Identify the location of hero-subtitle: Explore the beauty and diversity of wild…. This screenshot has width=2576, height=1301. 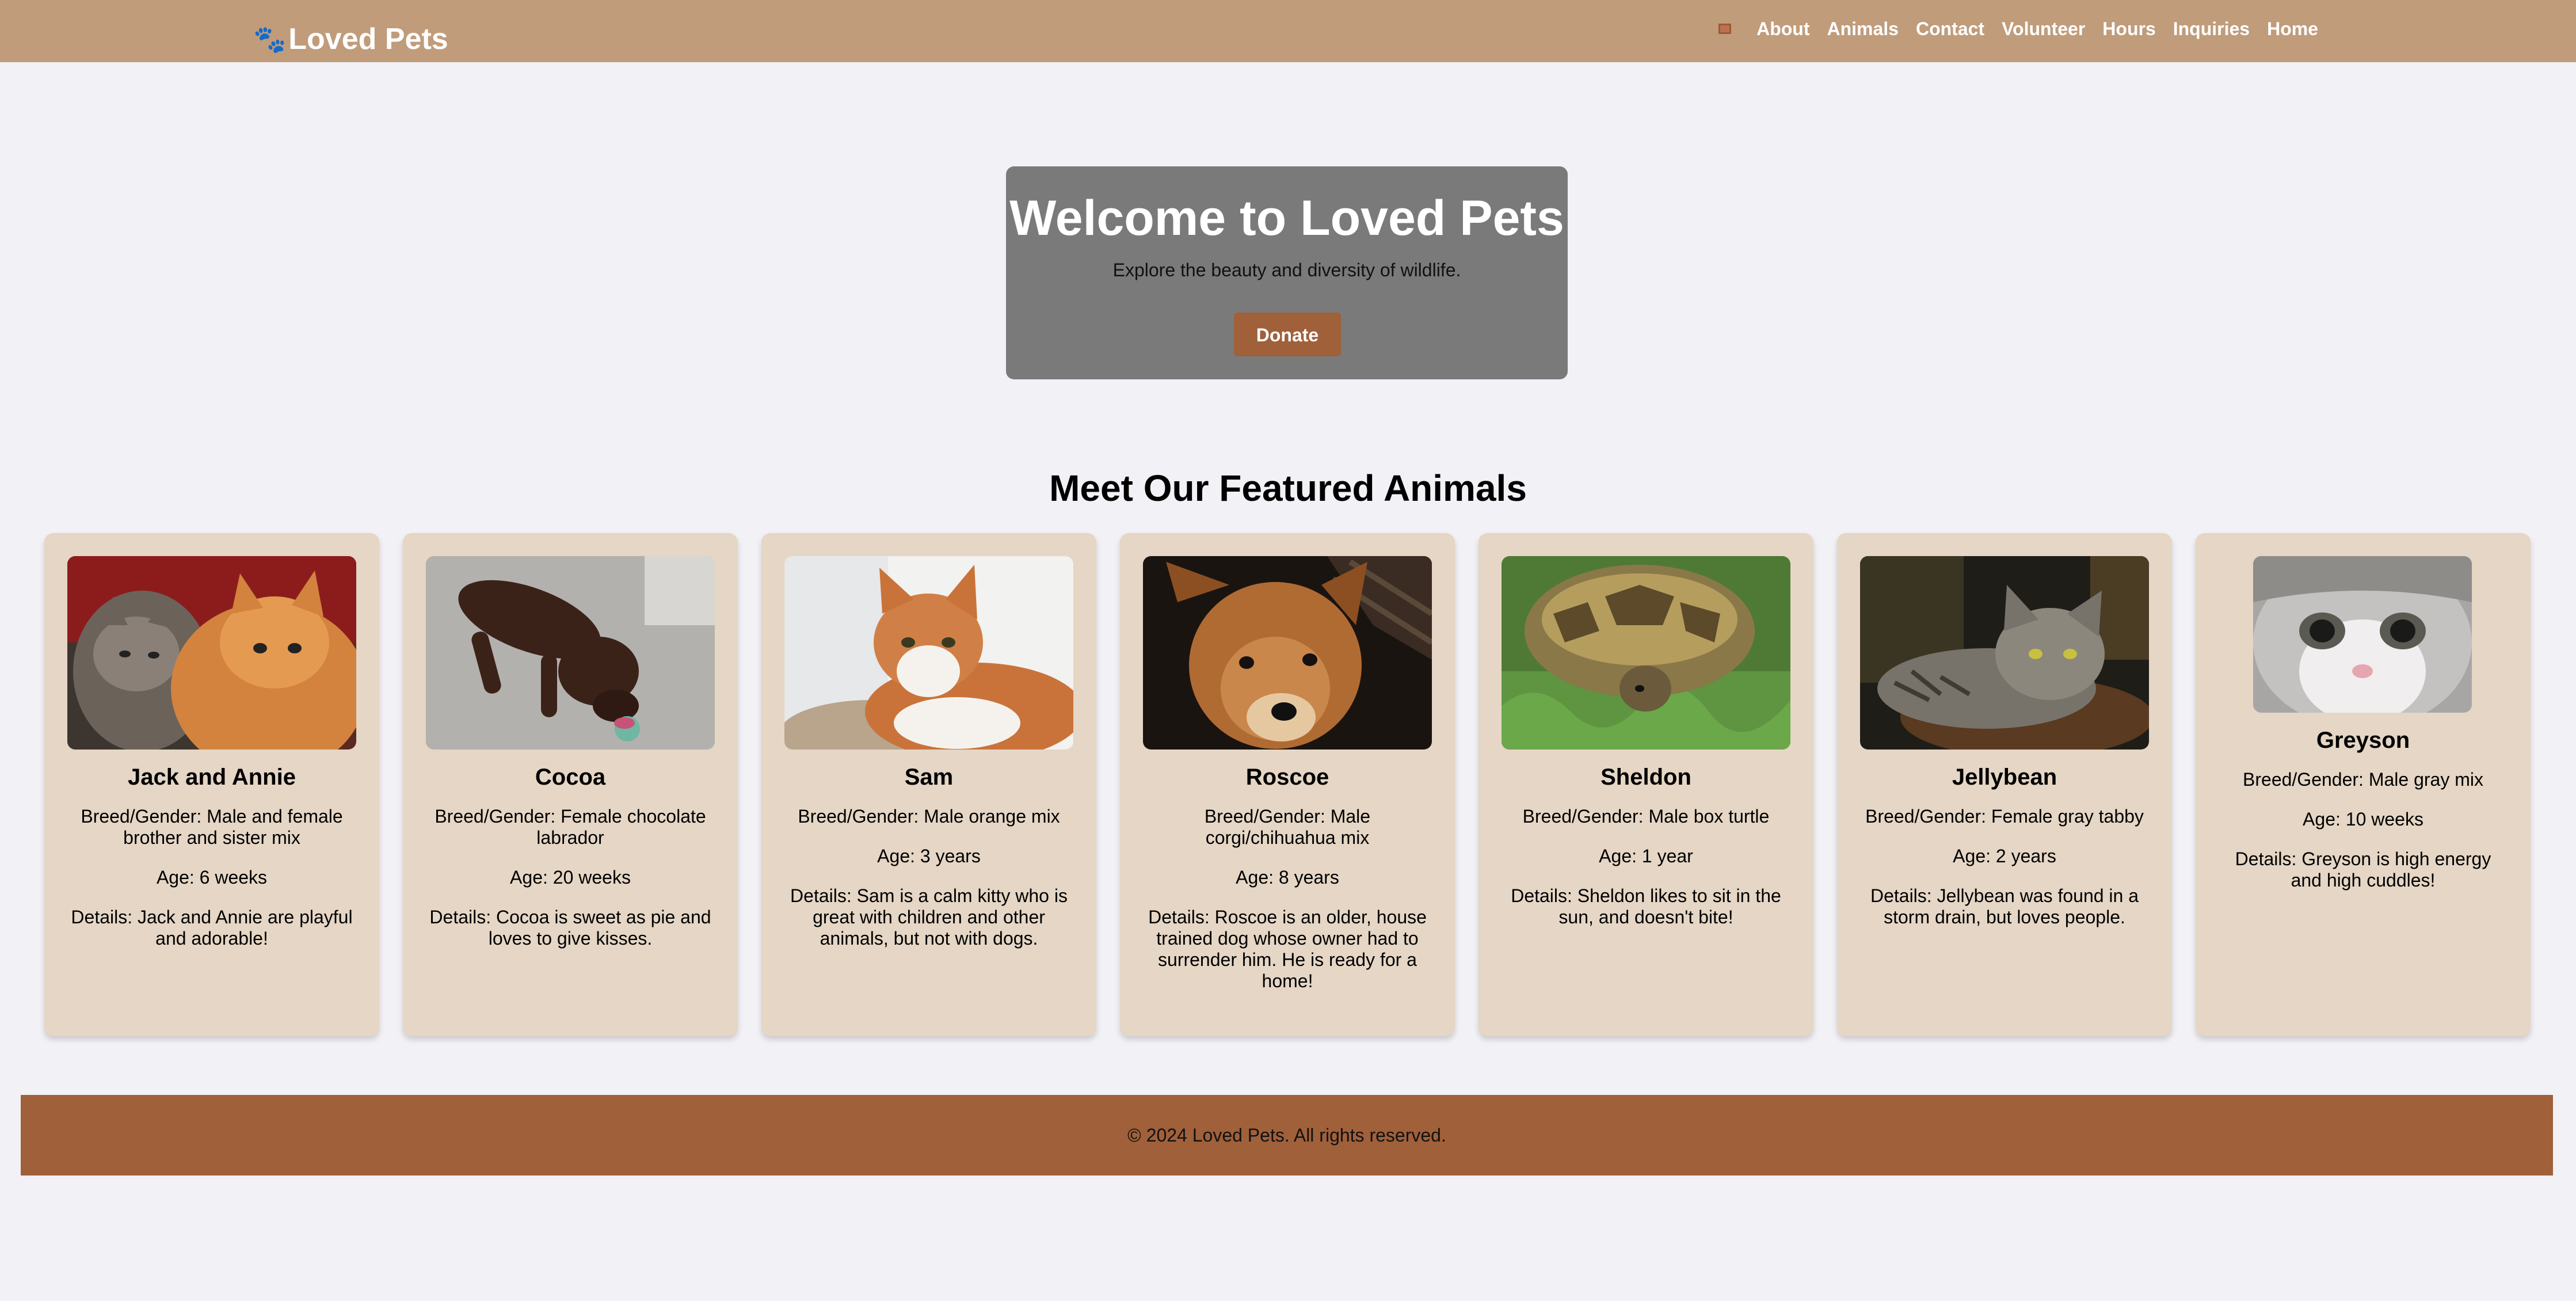
(1286, 270).